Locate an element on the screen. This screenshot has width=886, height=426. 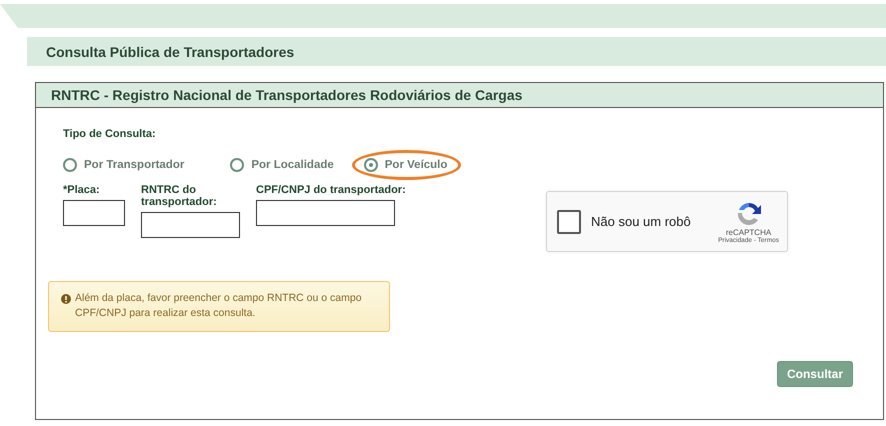
consultar-button: Consultar is located at coordinates (814, 374).